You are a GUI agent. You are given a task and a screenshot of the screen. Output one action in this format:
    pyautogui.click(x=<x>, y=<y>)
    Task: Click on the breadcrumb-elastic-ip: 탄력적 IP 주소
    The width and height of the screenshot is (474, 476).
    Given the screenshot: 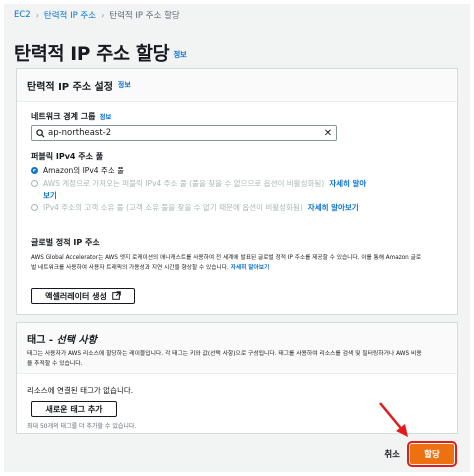 What is the action you would take?
    pyautogui.click(x=70, y=15)
    